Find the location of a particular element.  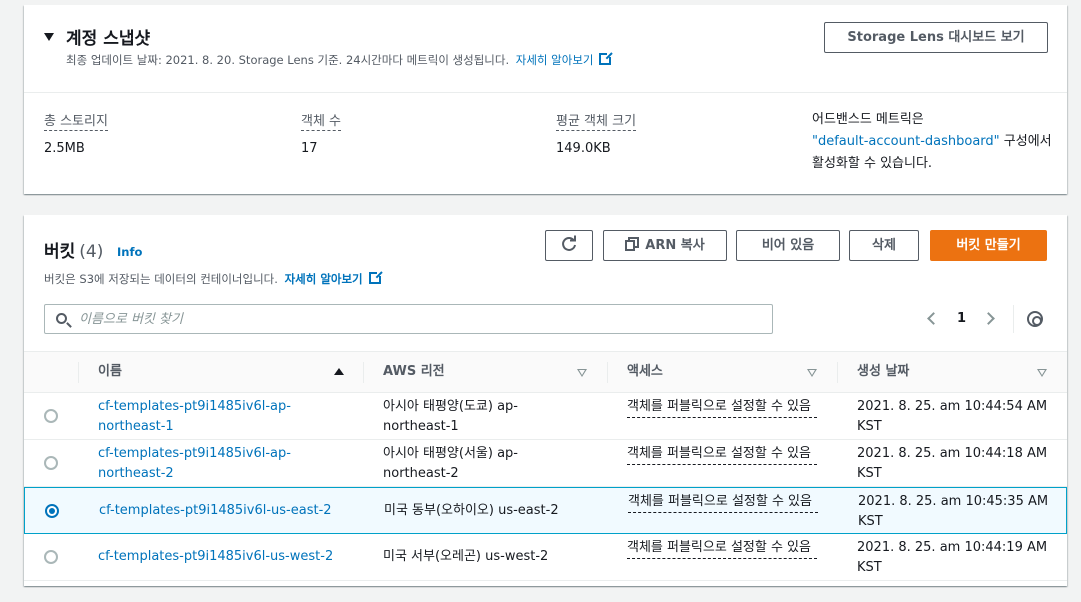

column-header-region: AWS 리전 is located at coordinates (414, 372).